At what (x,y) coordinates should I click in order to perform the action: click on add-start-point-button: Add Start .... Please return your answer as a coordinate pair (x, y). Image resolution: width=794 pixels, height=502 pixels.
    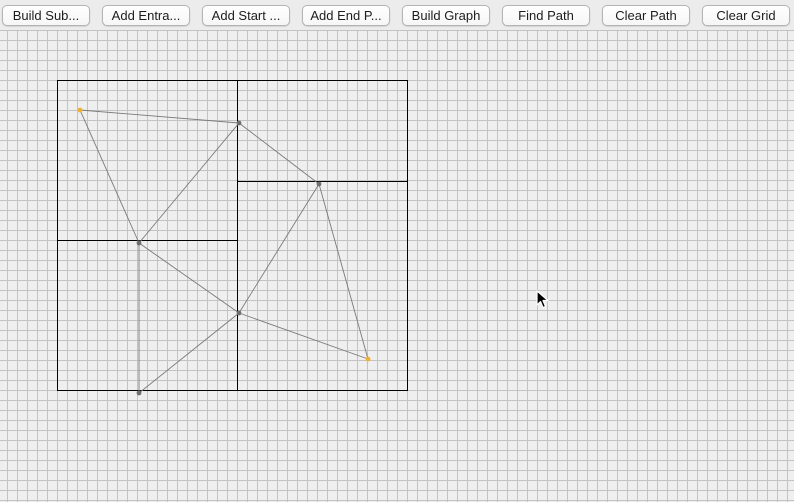
    Looking at the image, I should click on (246, 15).